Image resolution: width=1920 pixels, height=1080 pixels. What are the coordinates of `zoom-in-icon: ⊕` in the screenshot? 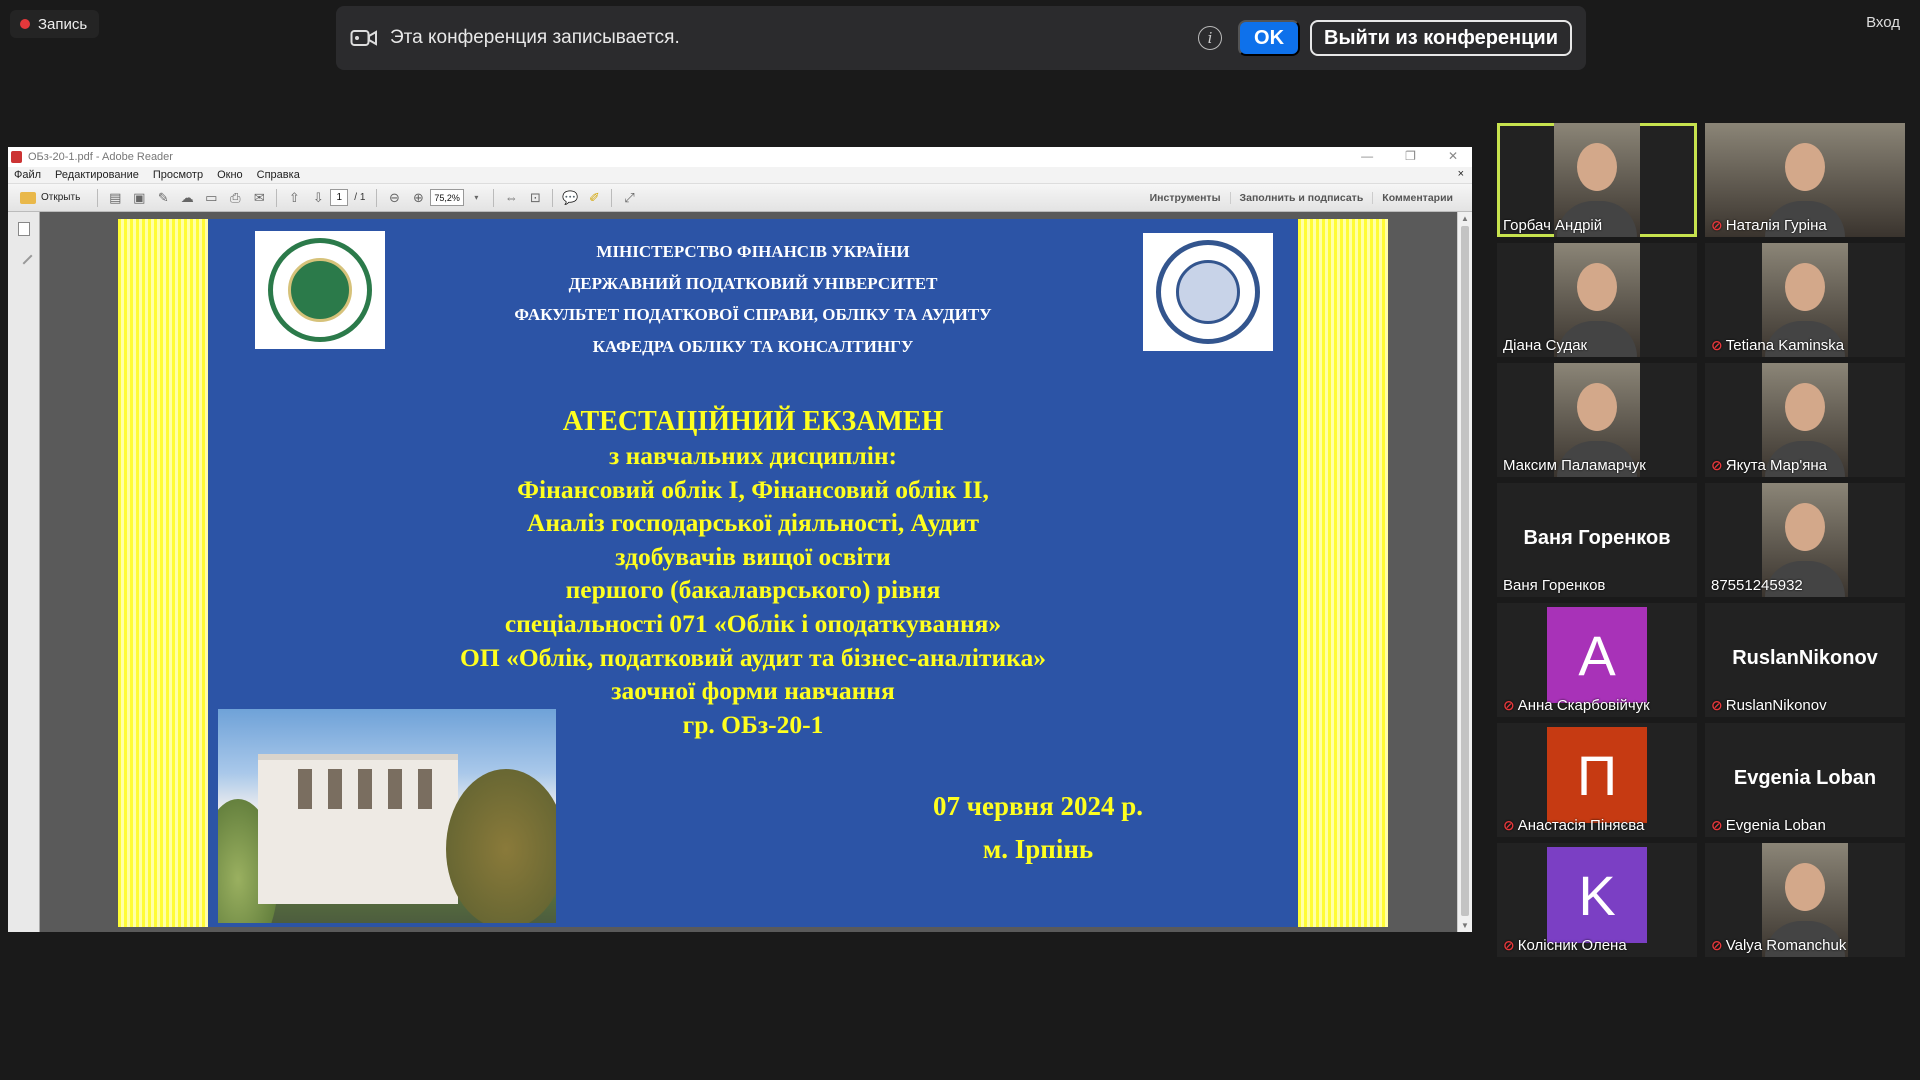 It's located at (418, 198).